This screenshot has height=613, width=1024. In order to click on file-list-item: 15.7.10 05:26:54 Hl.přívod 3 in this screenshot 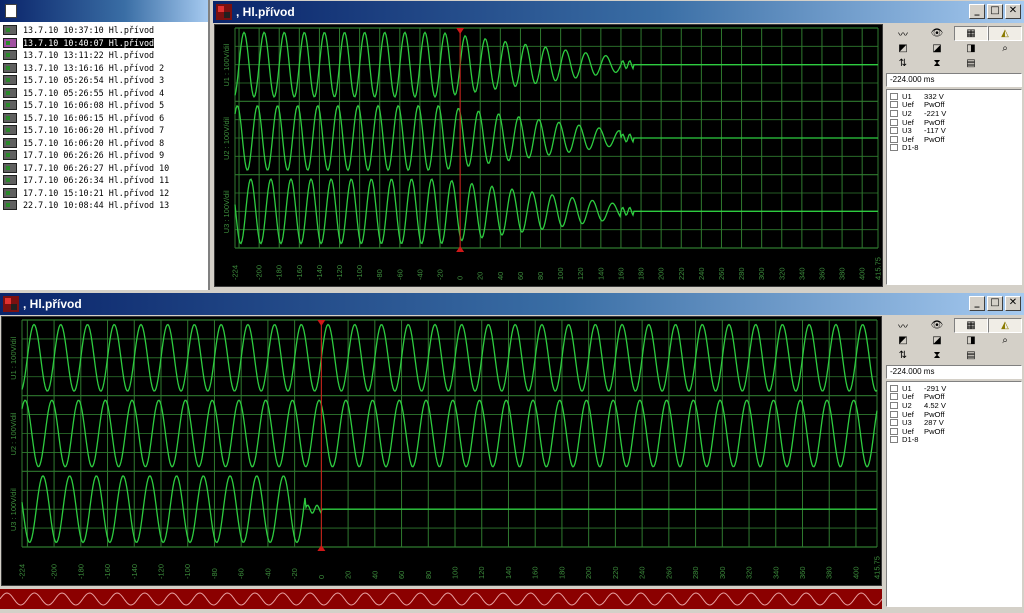, I will do `click(104, 80)`.